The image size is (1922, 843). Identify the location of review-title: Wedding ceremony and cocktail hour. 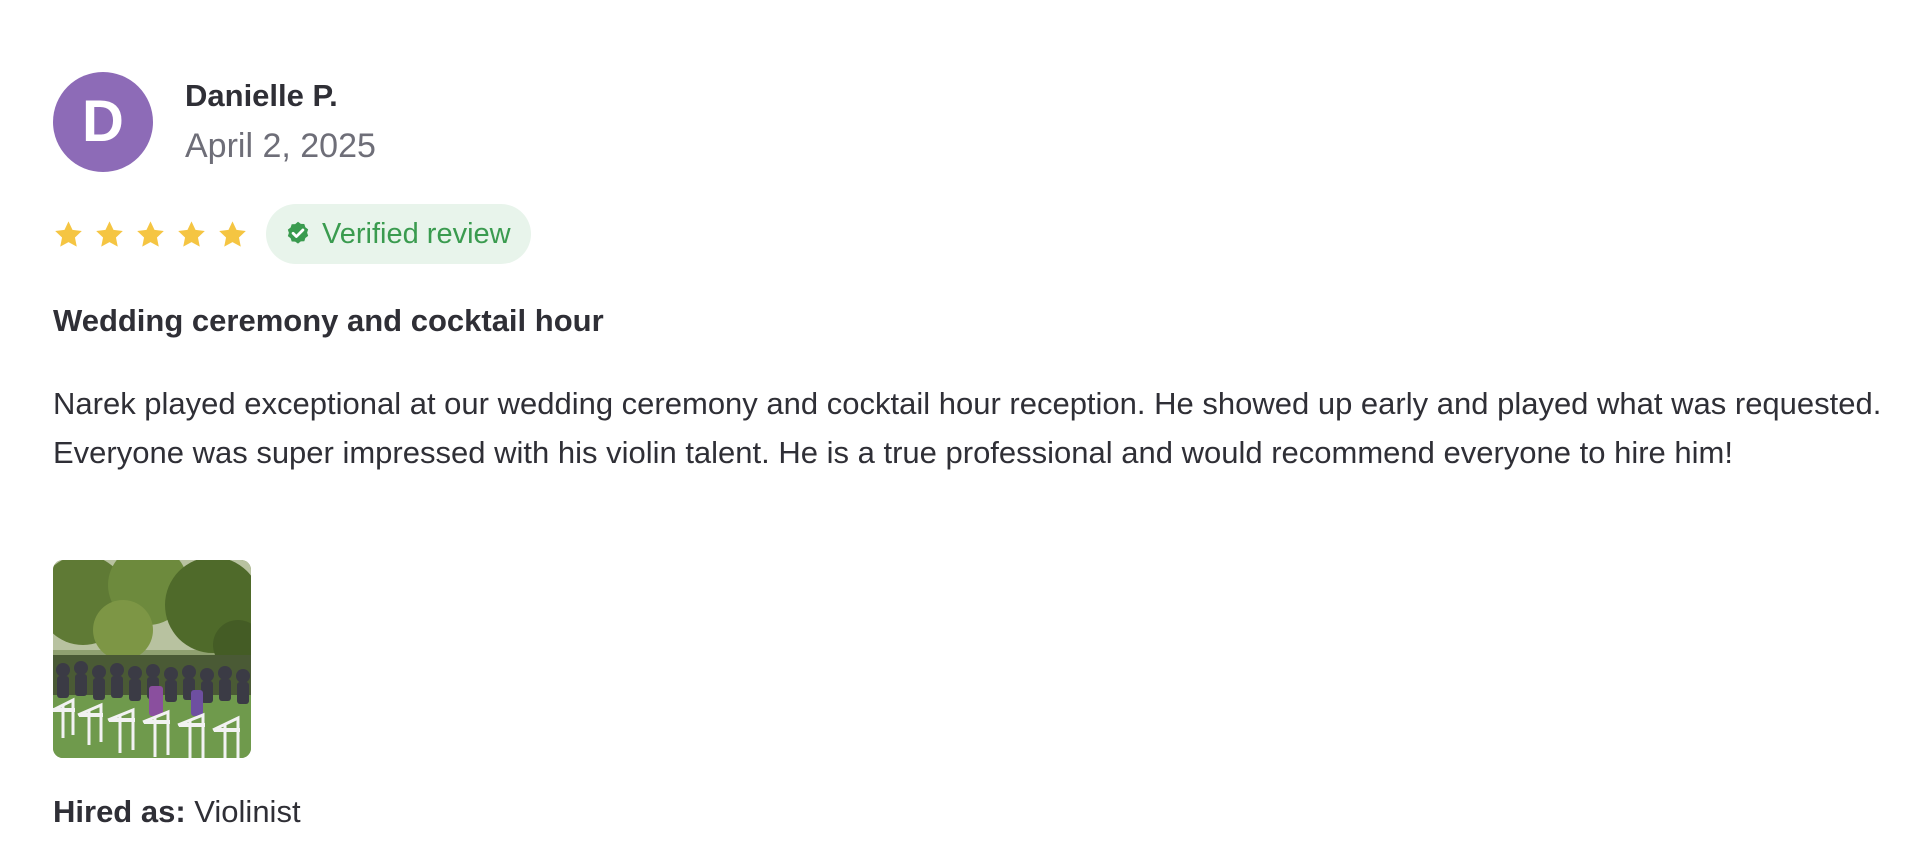
(328, 320).